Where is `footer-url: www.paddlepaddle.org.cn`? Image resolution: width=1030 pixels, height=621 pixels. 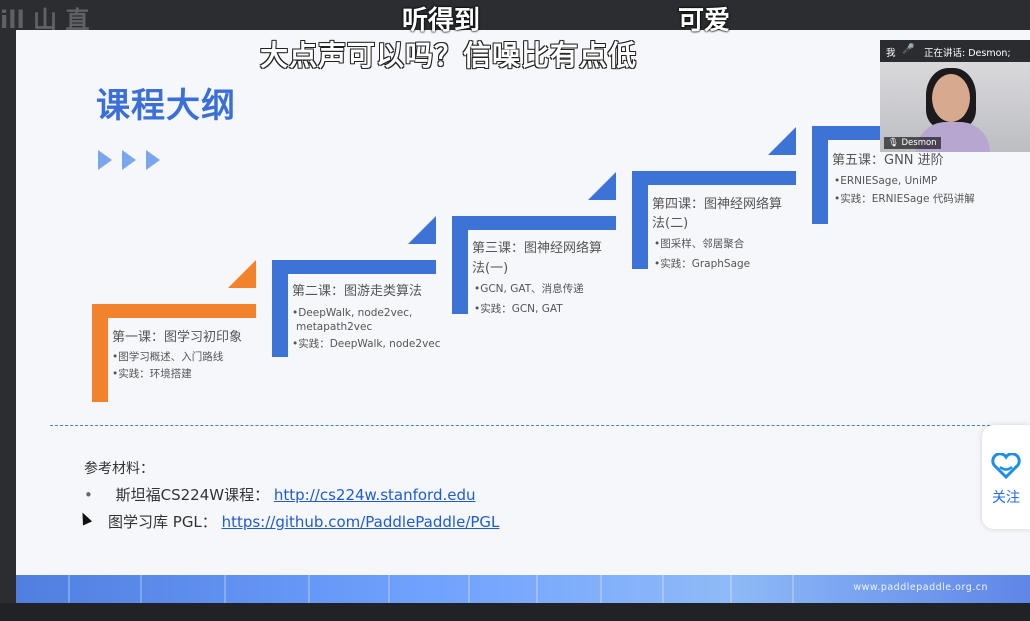
footer-url: www.paddlepaddle.org.cn is located at coordinates (920, 587).